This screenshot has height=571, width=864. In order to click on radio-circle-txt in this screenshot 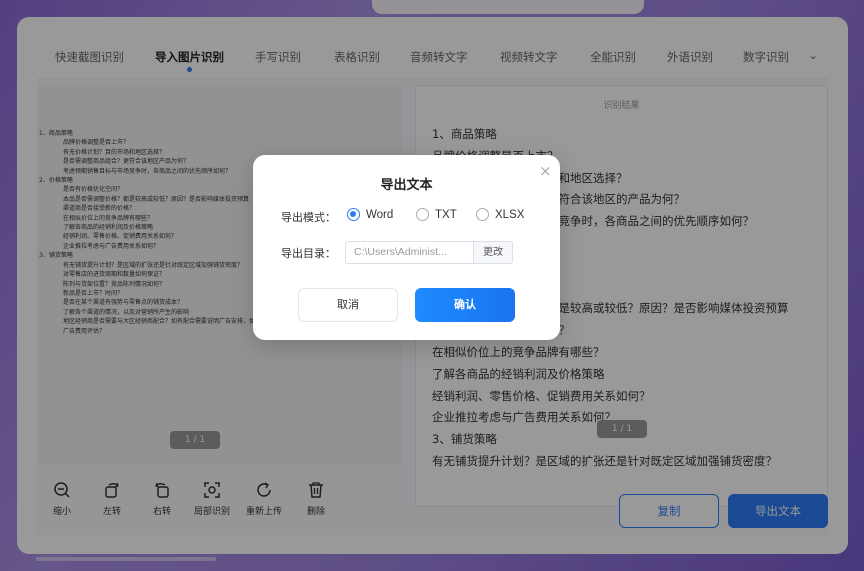, I will do `click(422, 214)`.